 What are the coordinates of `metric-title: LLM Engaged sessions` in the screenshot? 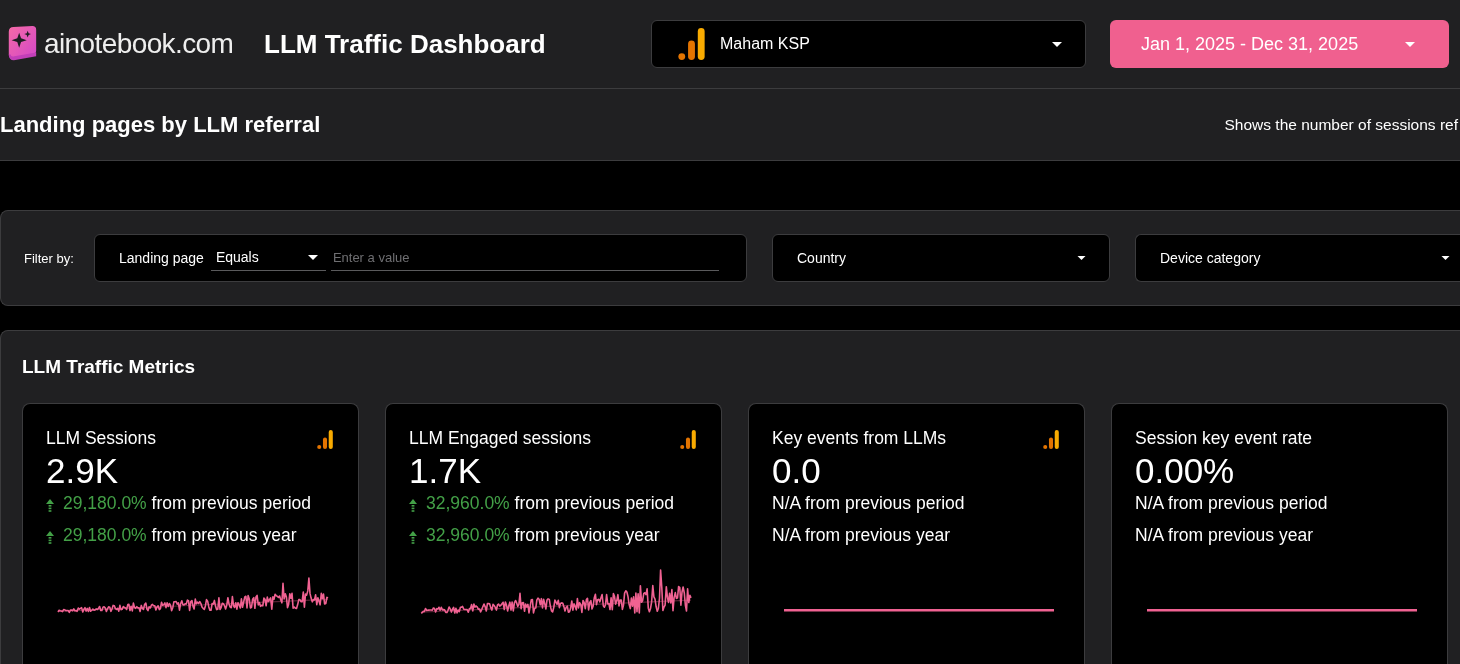 It's located at (500, 438).